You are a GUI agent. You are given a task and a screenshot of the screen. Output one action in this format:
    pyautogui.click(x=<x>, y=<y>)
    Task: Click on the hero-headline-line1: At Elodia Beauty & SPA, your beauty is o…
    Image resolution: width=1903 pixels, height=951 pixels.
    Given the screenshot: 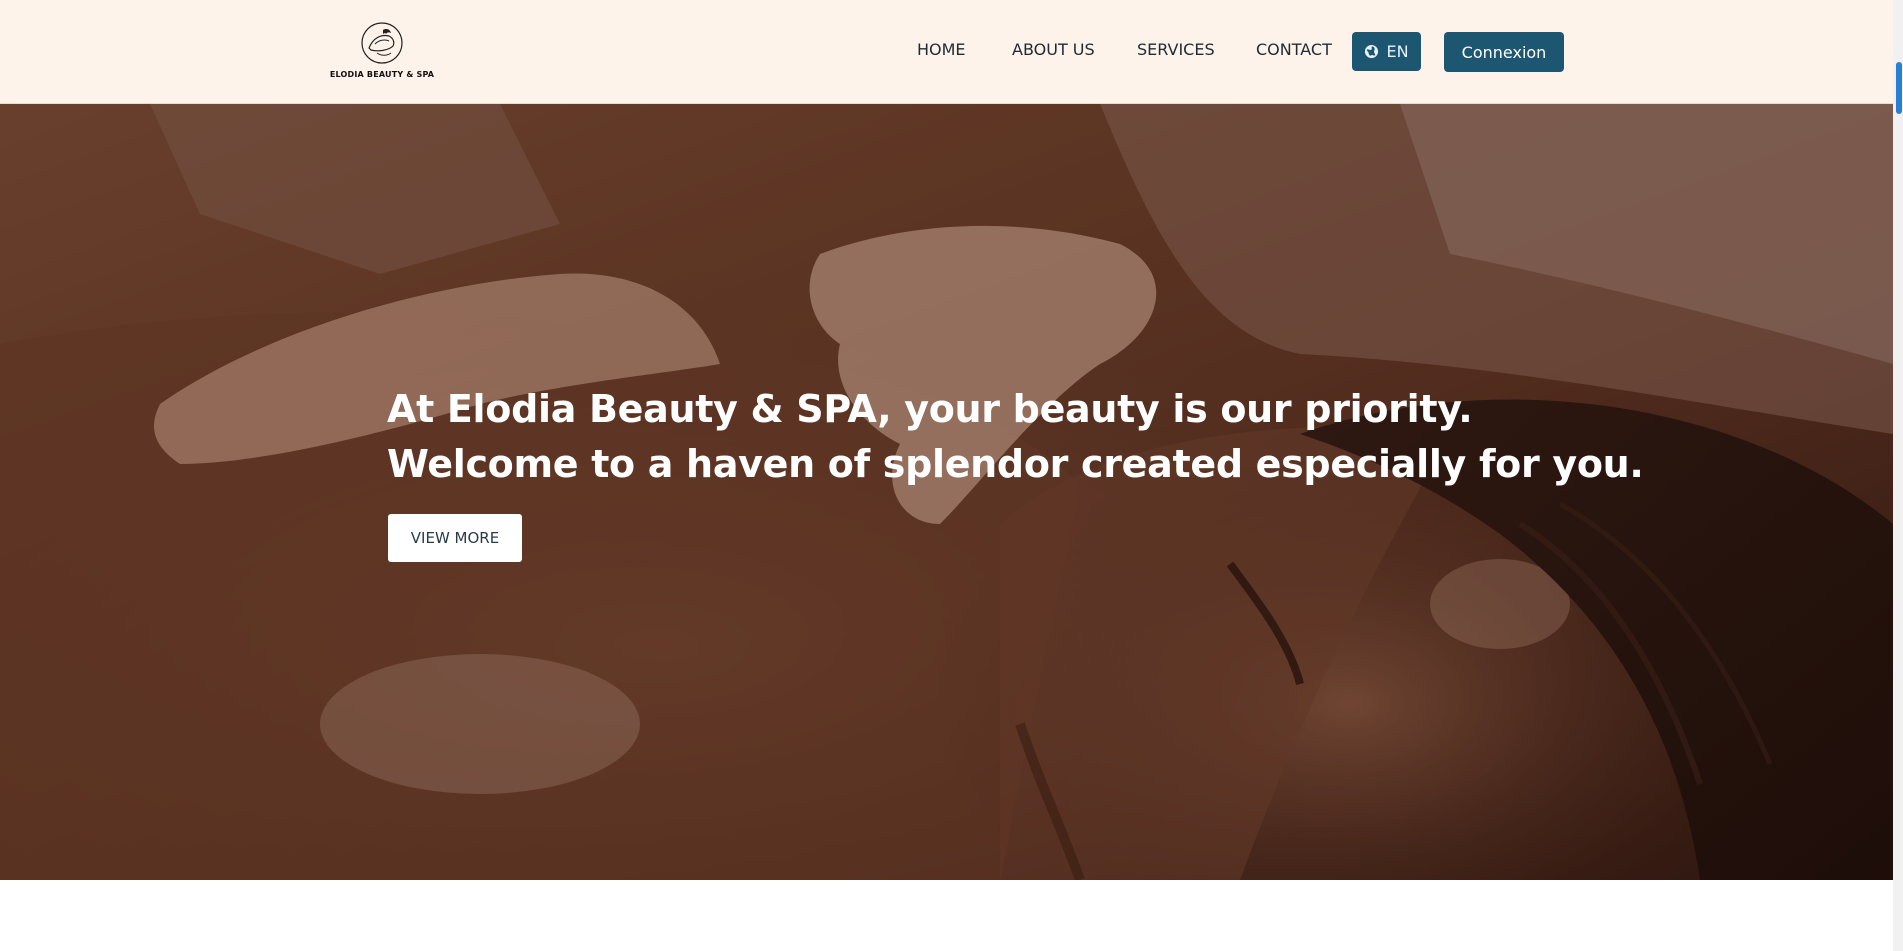 What is the action you would take?
    pyautogui.click(x=930, y=409)
    